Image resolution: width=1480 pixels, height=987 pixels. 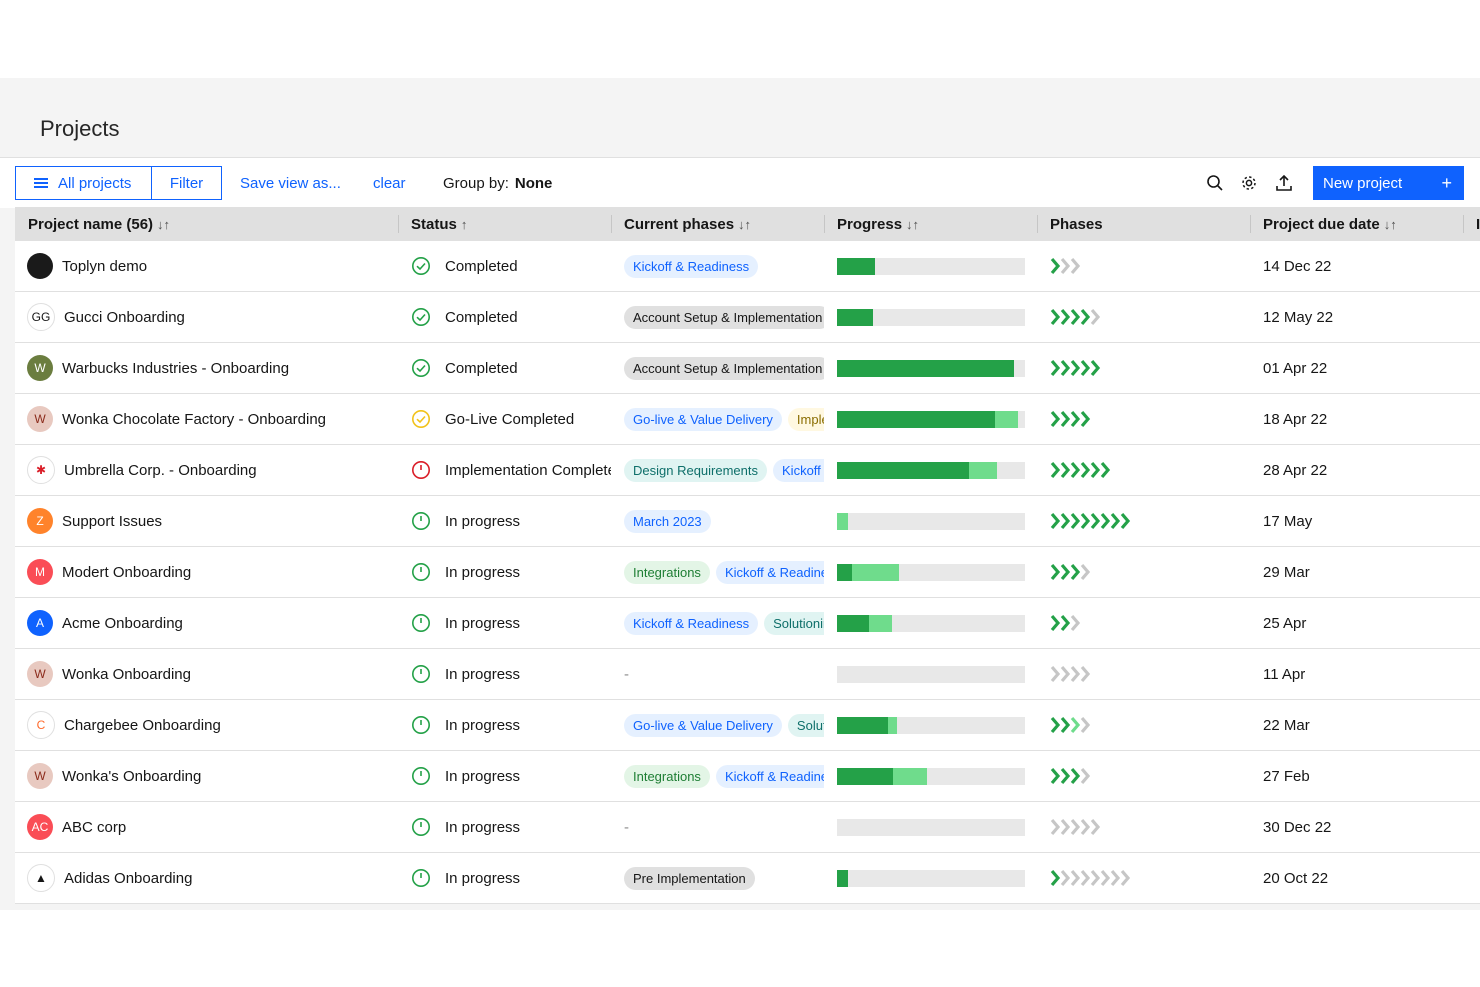 I want to click on check-circle-icon, so click(x=421, y=266).